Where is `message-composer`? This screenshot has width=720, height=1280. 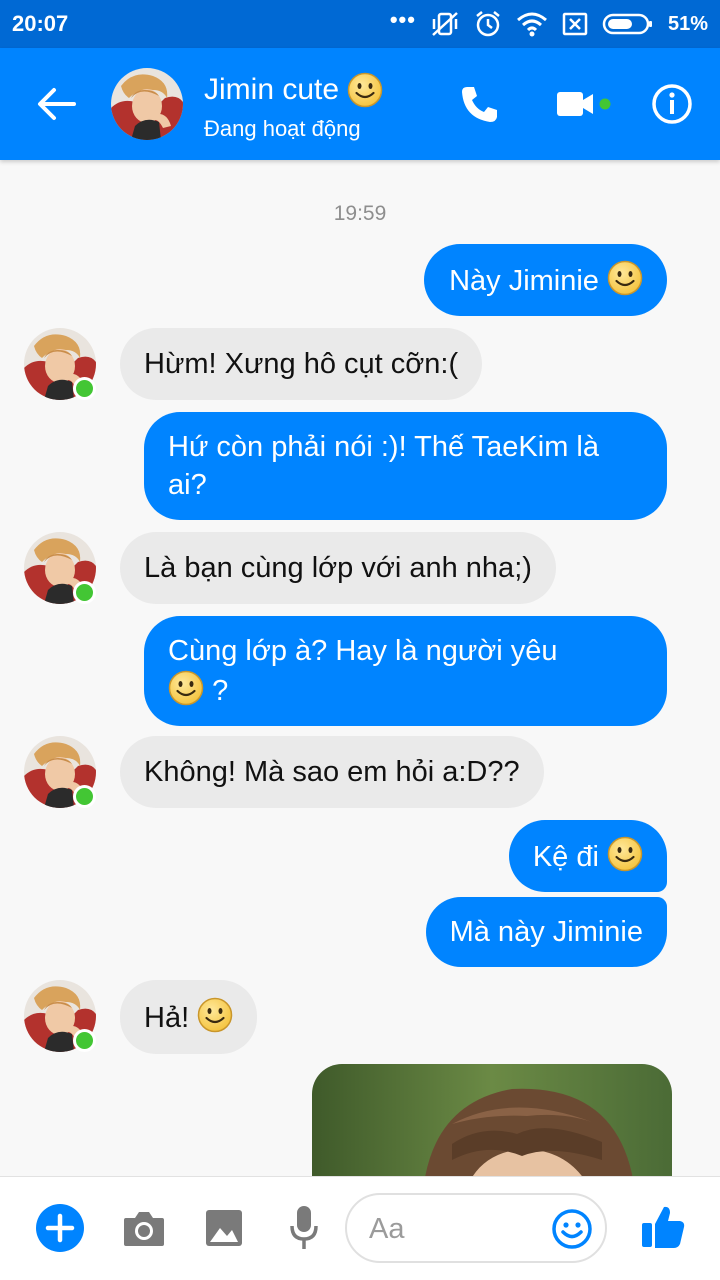 message-composer is located at coordinates (360, 1228).